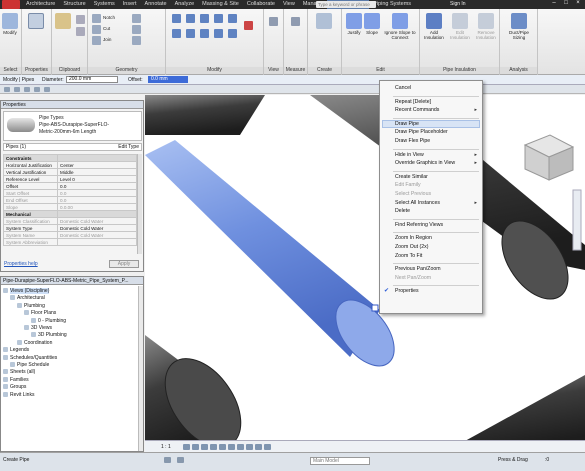 The height and width of the screenshot is (471, 585). What do you see at coordinates (372, 24) in the screenshot?
I see `slope-button: Slope` at bounding box center [372, 24].